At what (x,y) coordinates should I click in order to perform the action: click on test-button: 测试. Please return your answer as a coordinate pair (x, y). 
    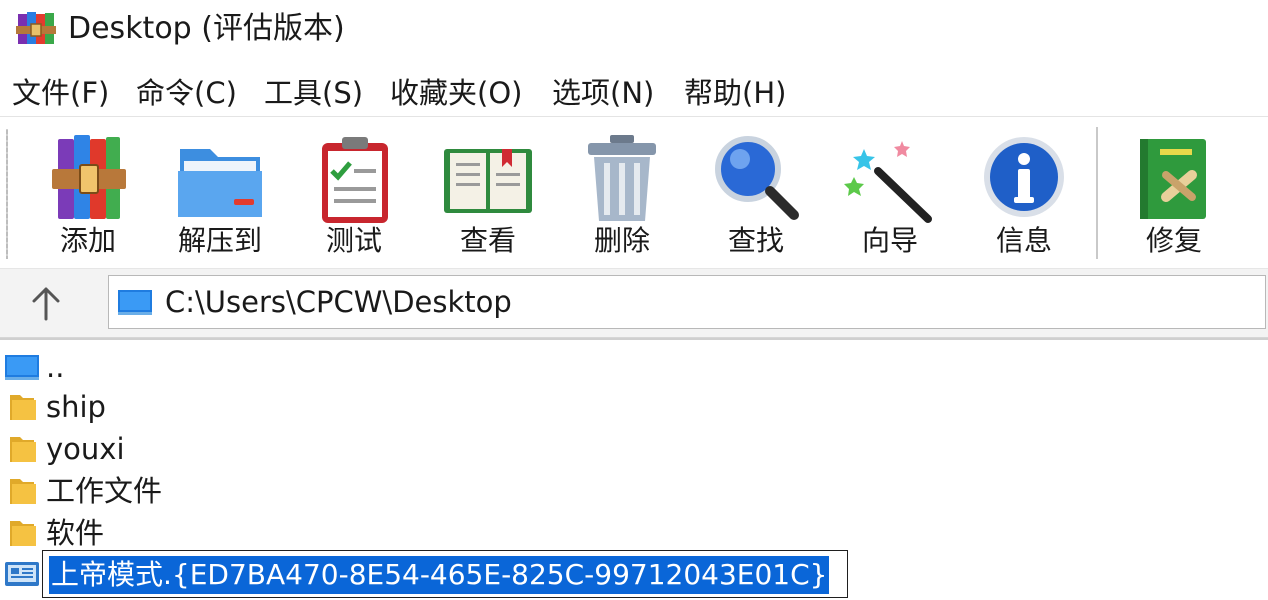
    Looking at the image, I should click on (354, 195).